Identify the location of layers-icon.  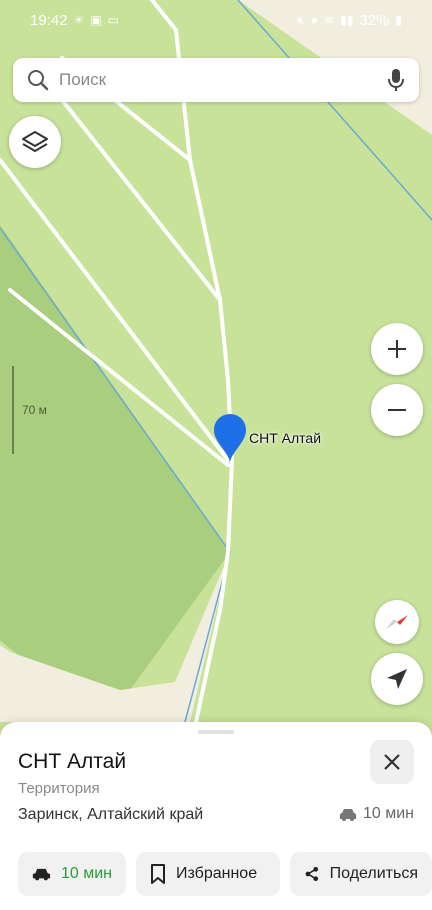
(35, 141).